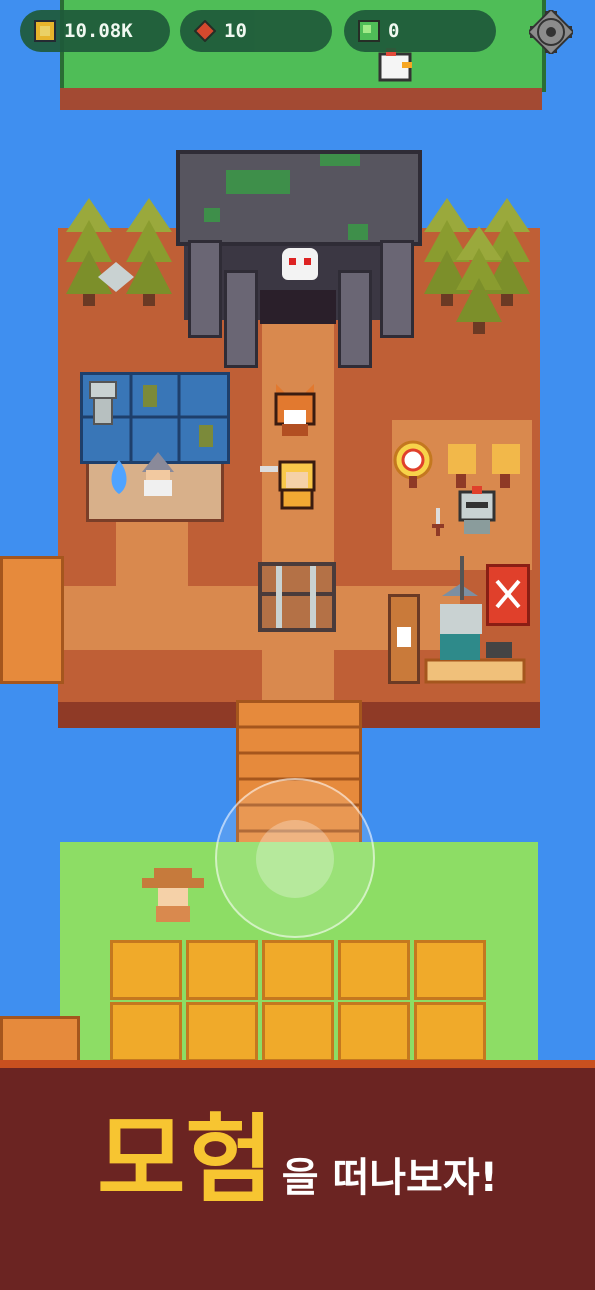 This screenshot has width=595, height=1290. Describe the element at coordinates (475, 622) in the screenshot. I see `blacksmith-stall` at that location.